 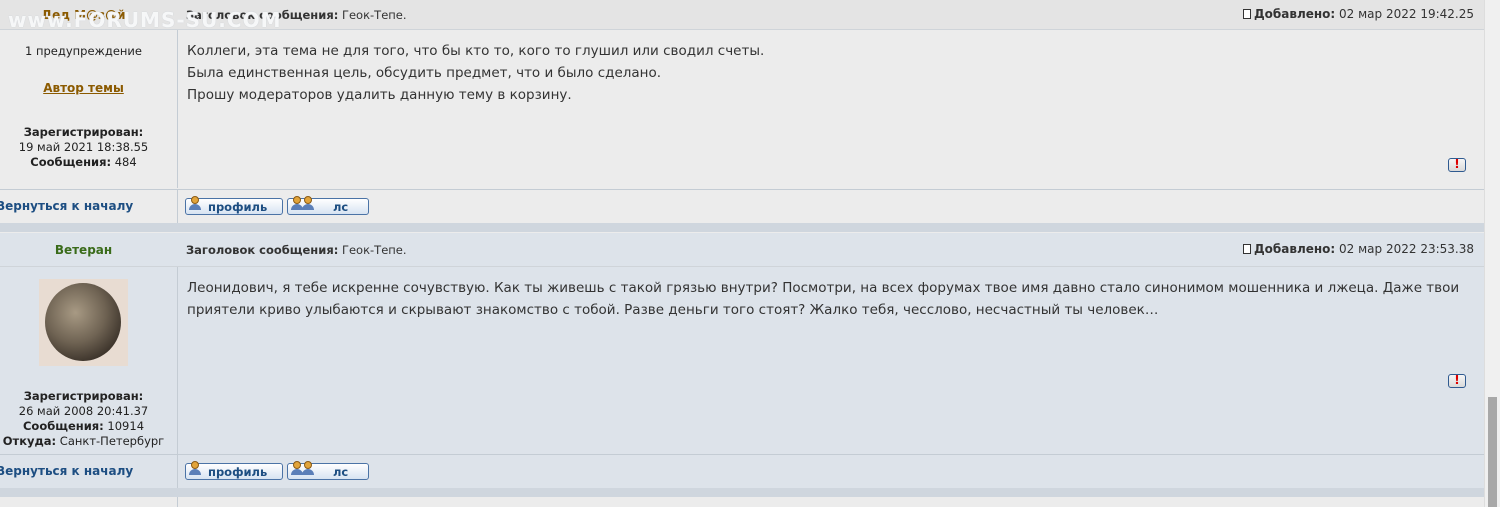 What do you see at coordinates (112, 441) in the screenshot?
I see `post2-from: Санкт-Петербург` at bounding box center [112, 441].